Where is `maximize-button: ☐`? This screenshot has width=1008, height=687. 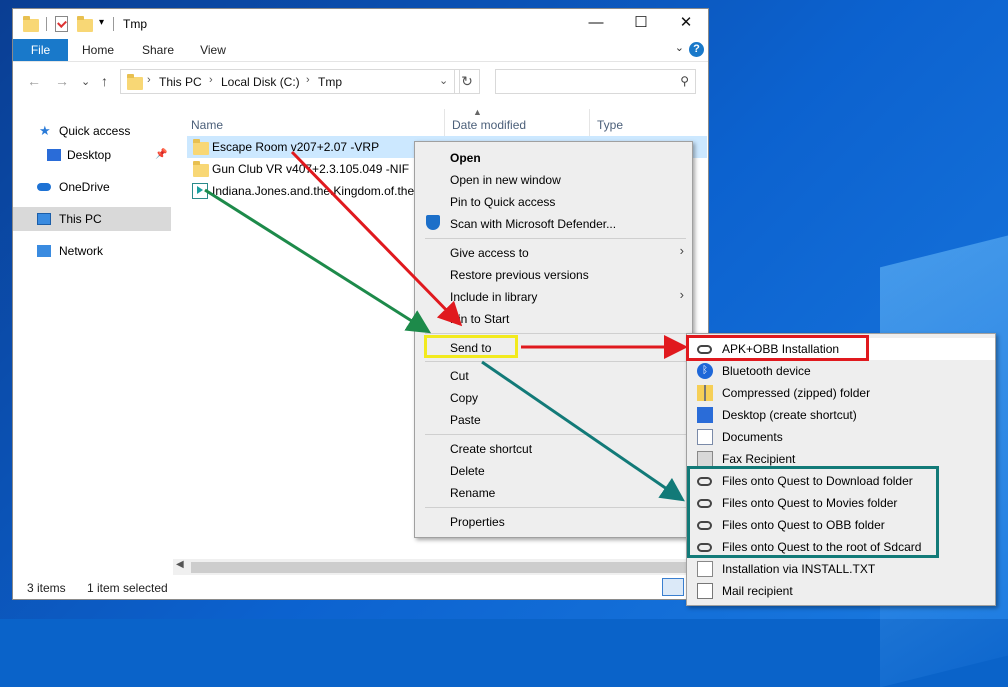
maximize-button: ☐ is located at coordinates (641, 24).